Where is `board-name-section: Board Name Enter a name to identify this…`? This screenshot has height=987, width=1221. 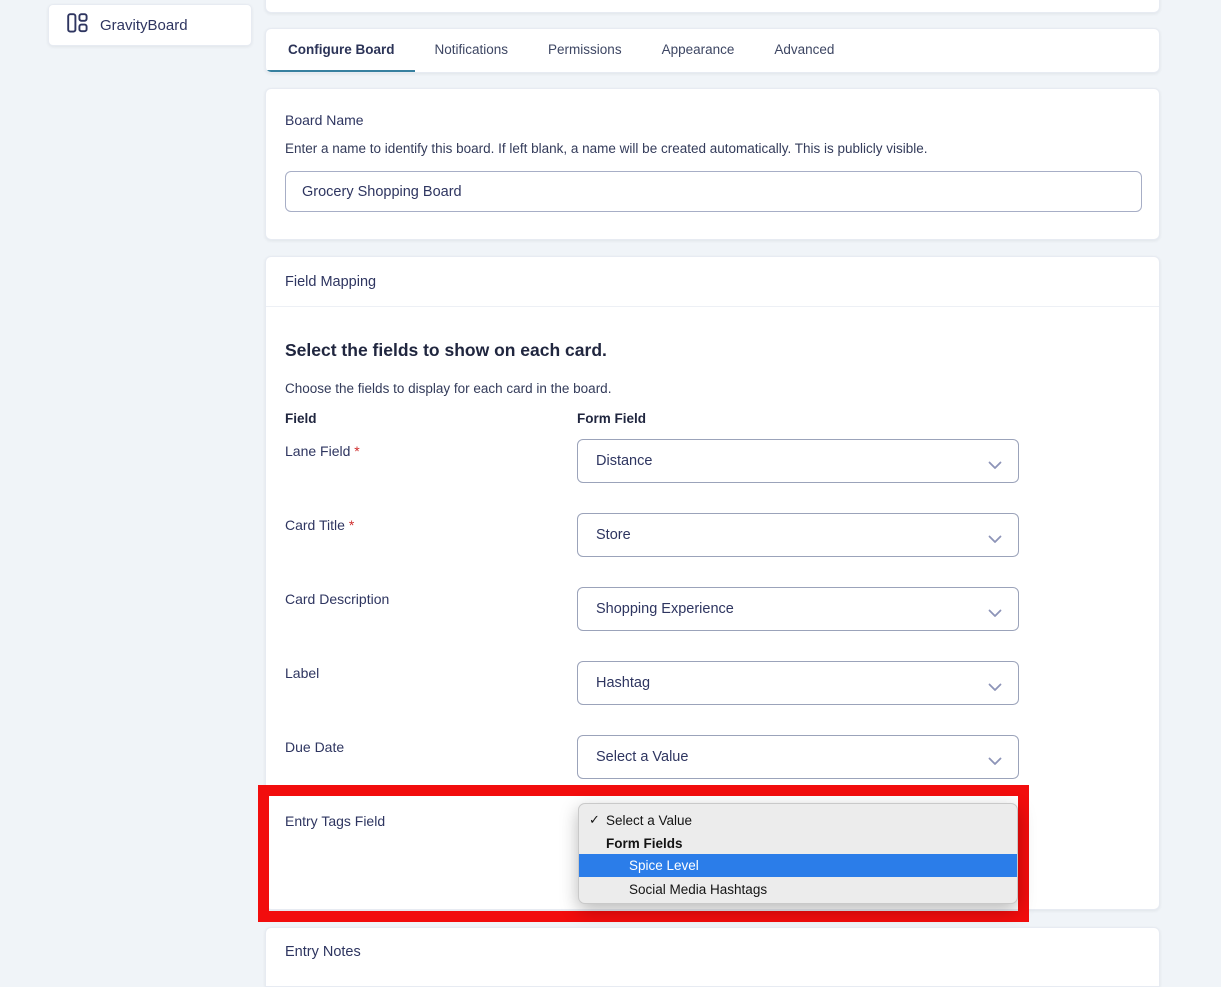
board-name-section: Board Name Enter a name to identify this… is located at coordinates (712, 164).